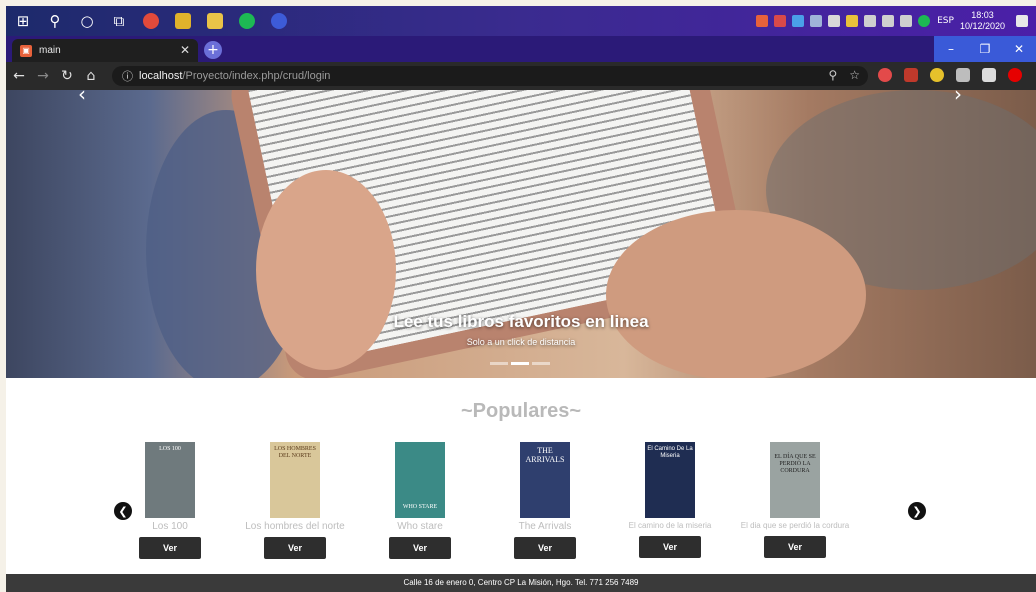  I want to click on book-title: El camino de la miseria, so click(670, 525).